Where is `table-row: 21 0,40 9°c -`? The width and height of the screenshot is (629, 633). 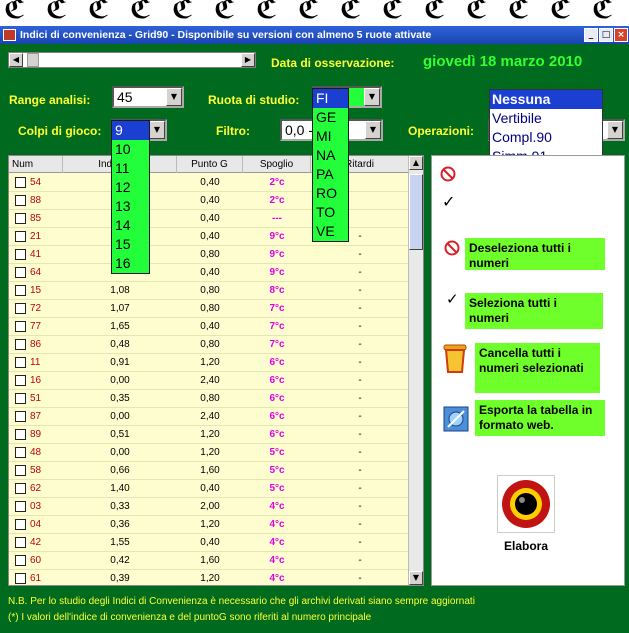 table-row: 21 0,40 9°c - is located at coordinates (209, 237).